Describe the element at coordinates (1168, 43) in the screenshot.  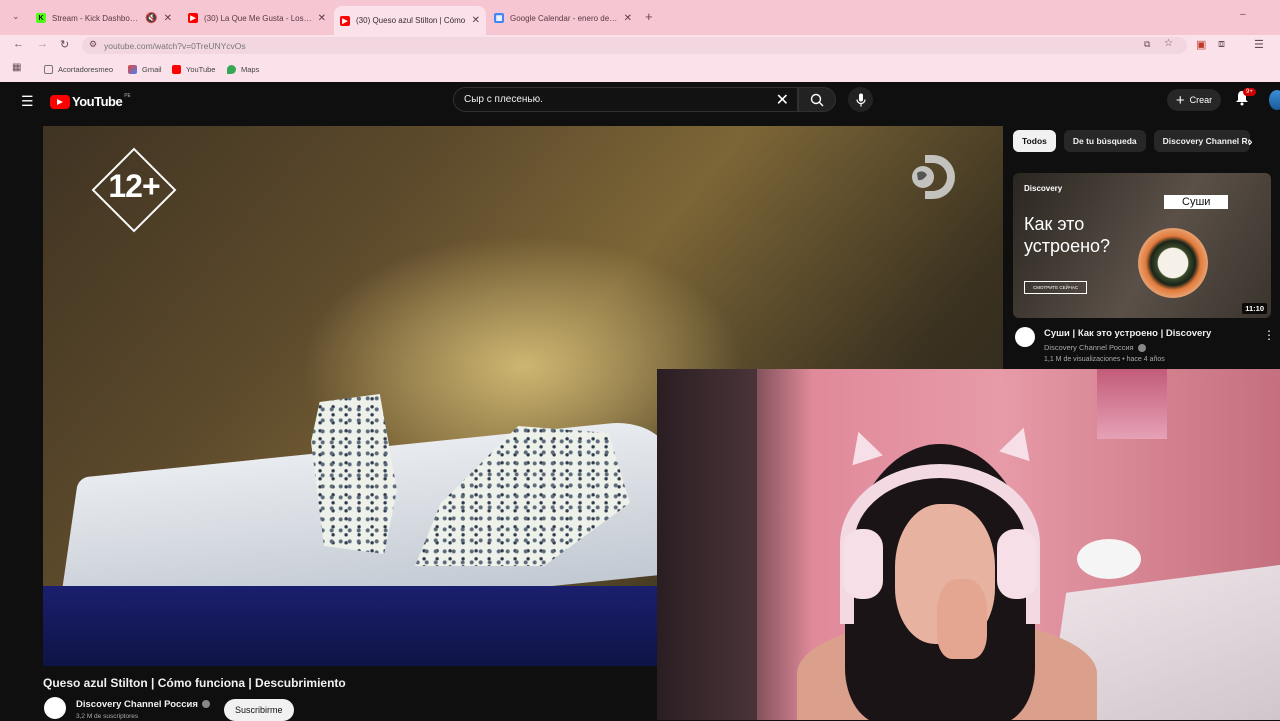
I see `bookmark-star-icon: ☆` at that location.